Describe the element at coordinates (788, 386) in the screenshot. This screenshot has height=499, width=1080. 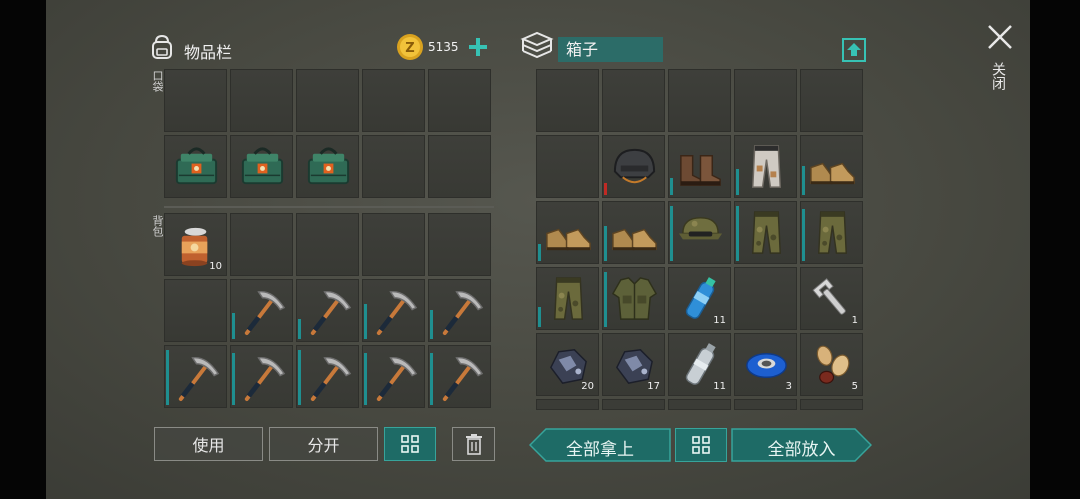
I see `item-count: 3` at that location.